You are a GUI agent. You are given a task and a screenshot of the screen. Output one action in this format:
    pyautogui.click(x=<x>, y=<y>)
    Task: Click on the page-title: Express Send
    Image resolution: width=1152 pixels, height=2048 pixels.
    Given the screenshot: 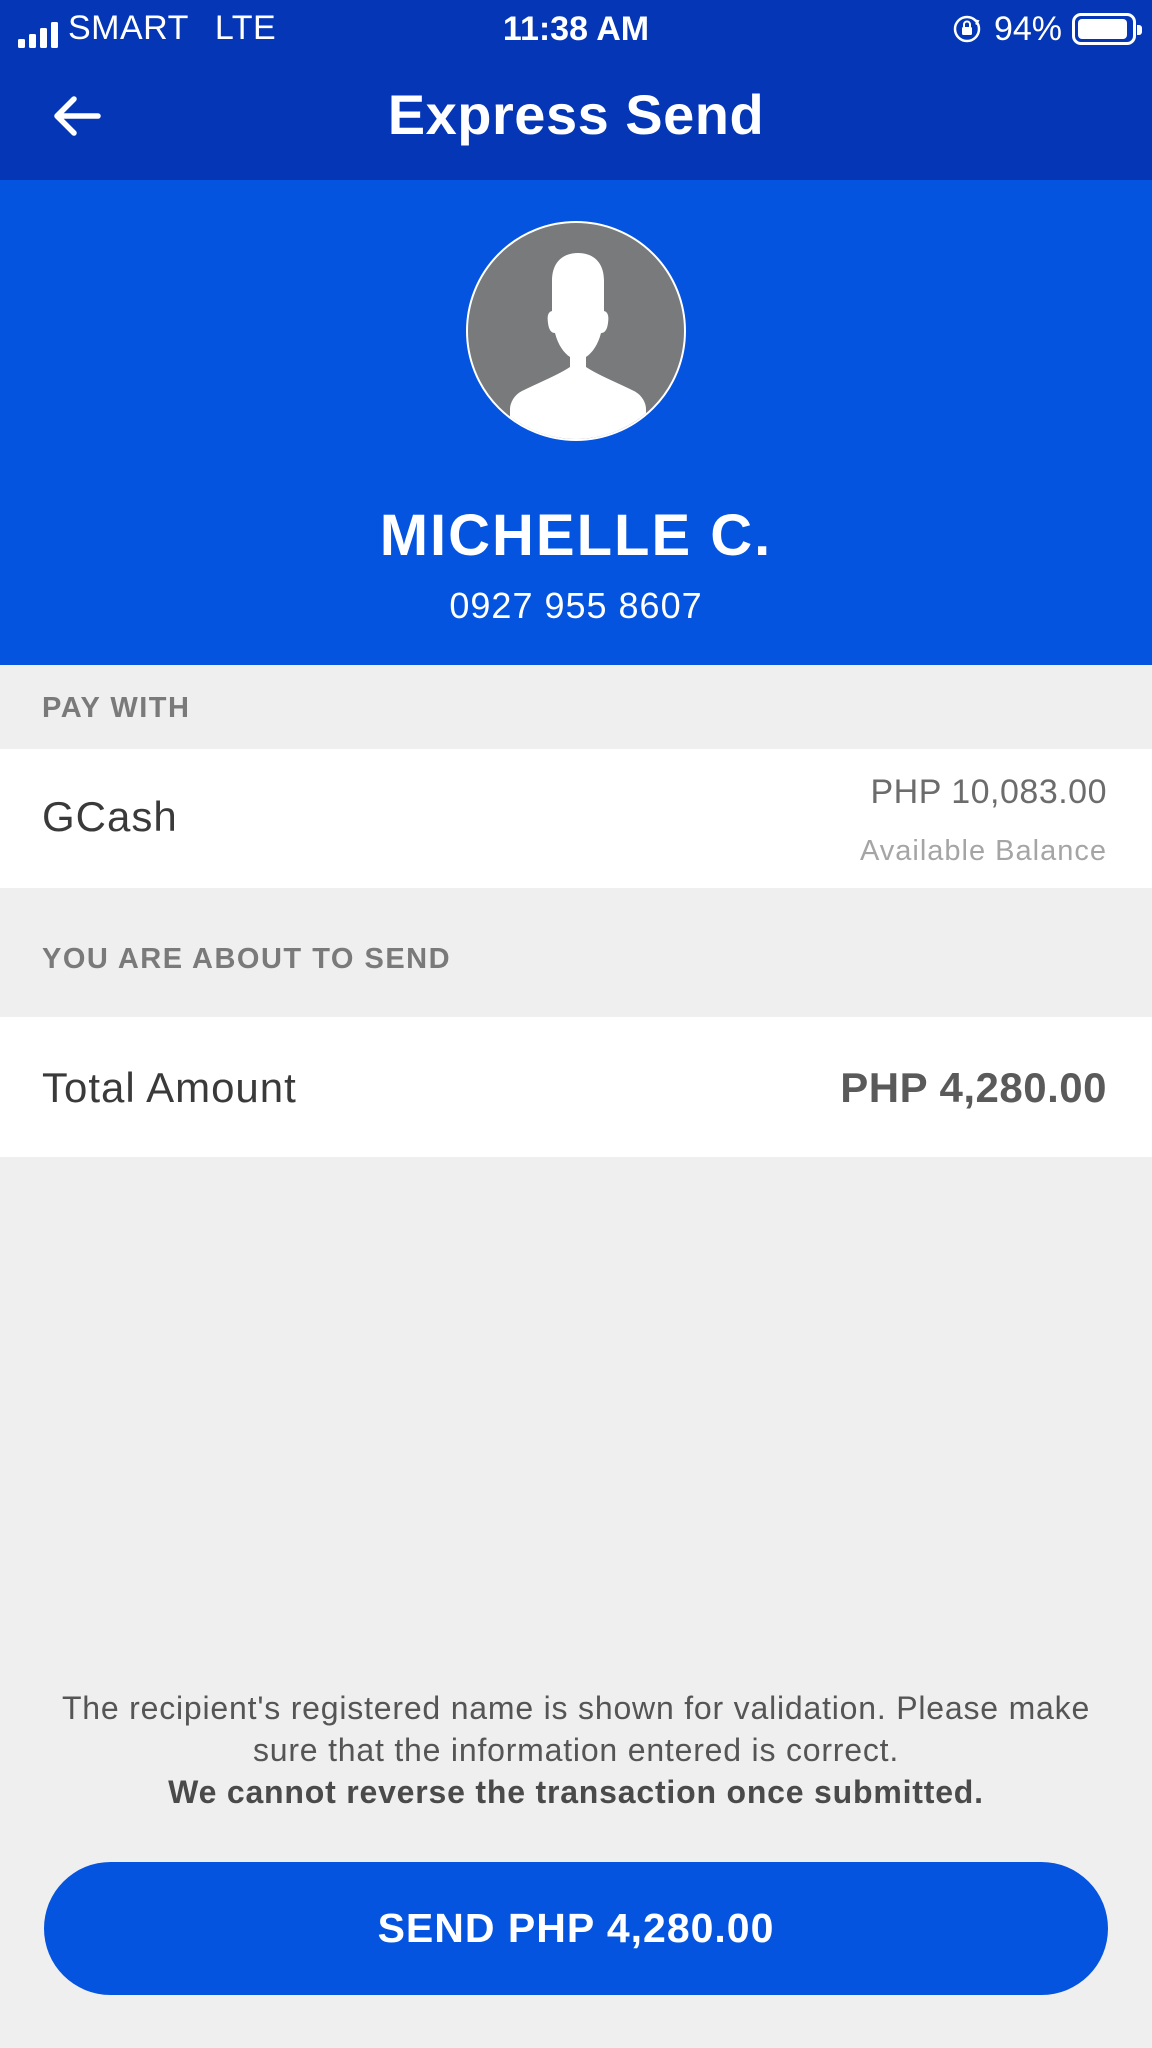 What is the action you would take?
    pyautogui.click(x=576, y=114)
    